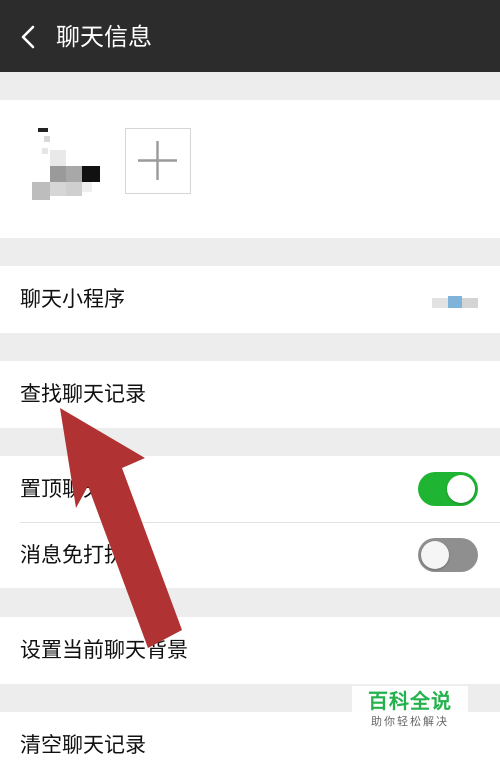 This screenshot has width=500, height=764. I want to click on add-member-button, so click(158, 161).